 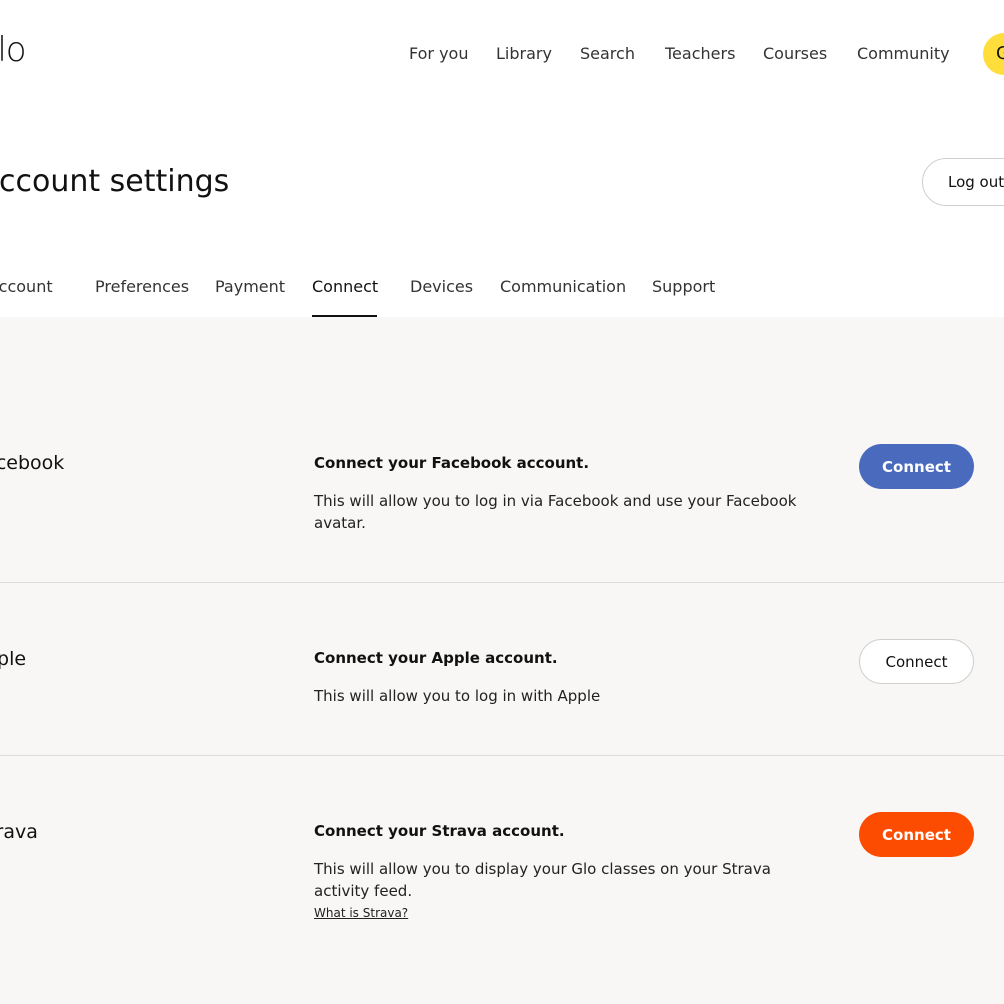 I want to click on avatar-initial: G, so click(x=1000, y=53).